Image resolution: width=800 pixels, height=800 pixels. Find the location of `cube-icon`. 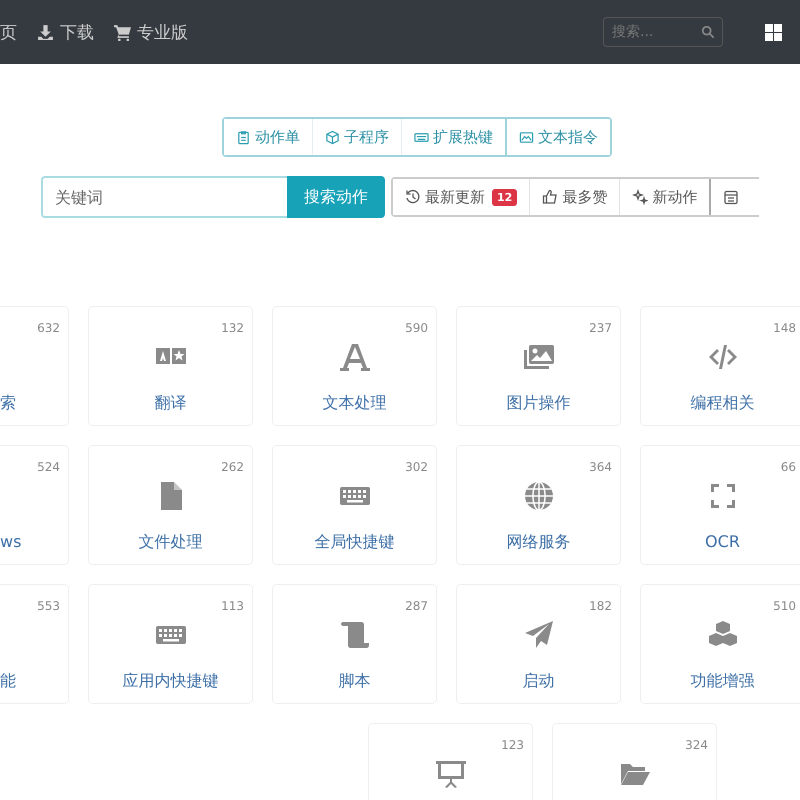

cube-icon is located at coordinates (332, 137).